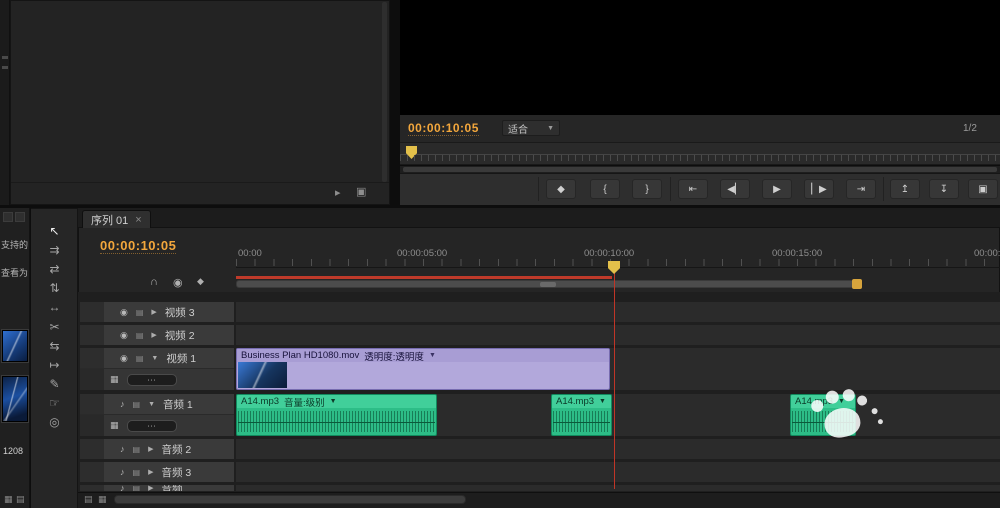 The height and width of the screenshot is (508, 1000). What do you see at coordinates (157, 449) in the screenshot?
I see `track-header-audio-2: ♪ ▤ ▶ 音频 2` at bounding box center [157, 449].